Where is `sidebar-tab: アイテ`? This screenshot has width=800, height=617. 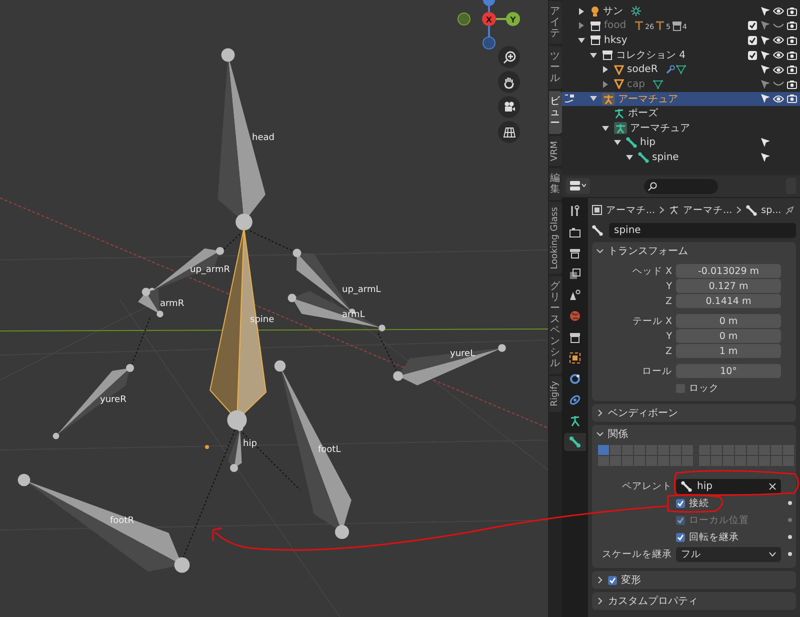
sidebar-tab: アイテ is located at coordinates (555, 22).